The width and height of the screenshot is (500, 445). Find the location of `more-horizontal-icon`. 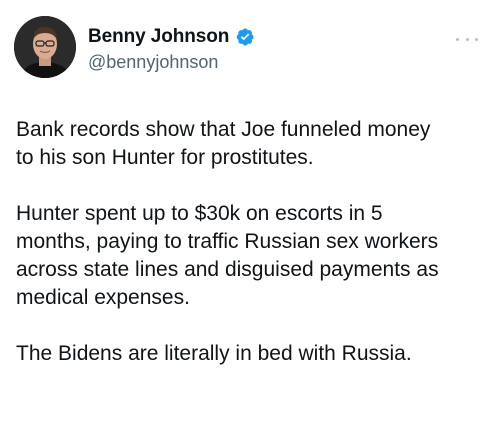

more-horizontal-icon is located at coordinates (467, 39).